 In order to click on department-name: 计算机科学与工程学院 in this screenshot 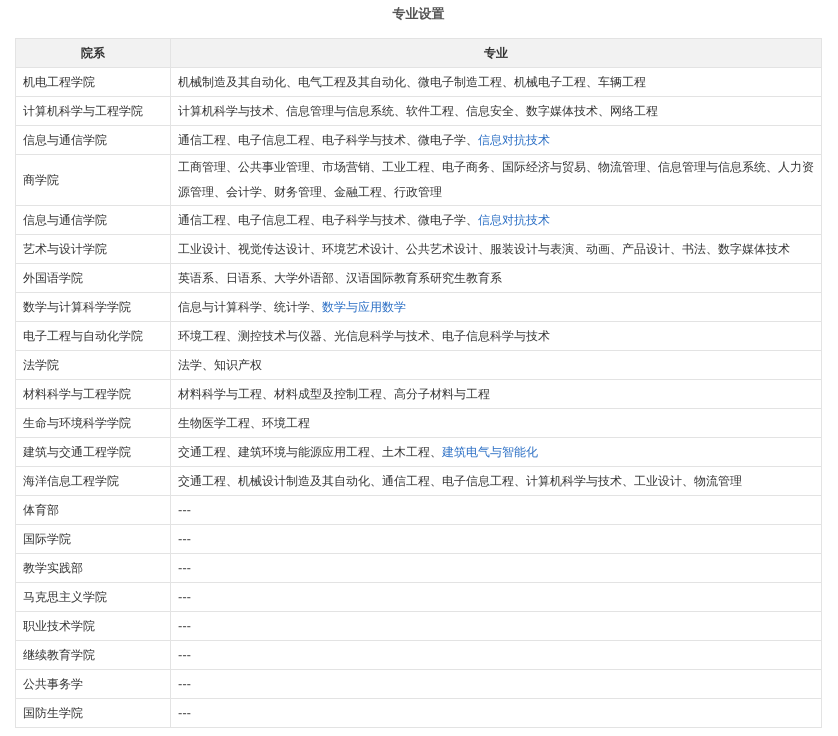, I will do `click(83, 111)`.